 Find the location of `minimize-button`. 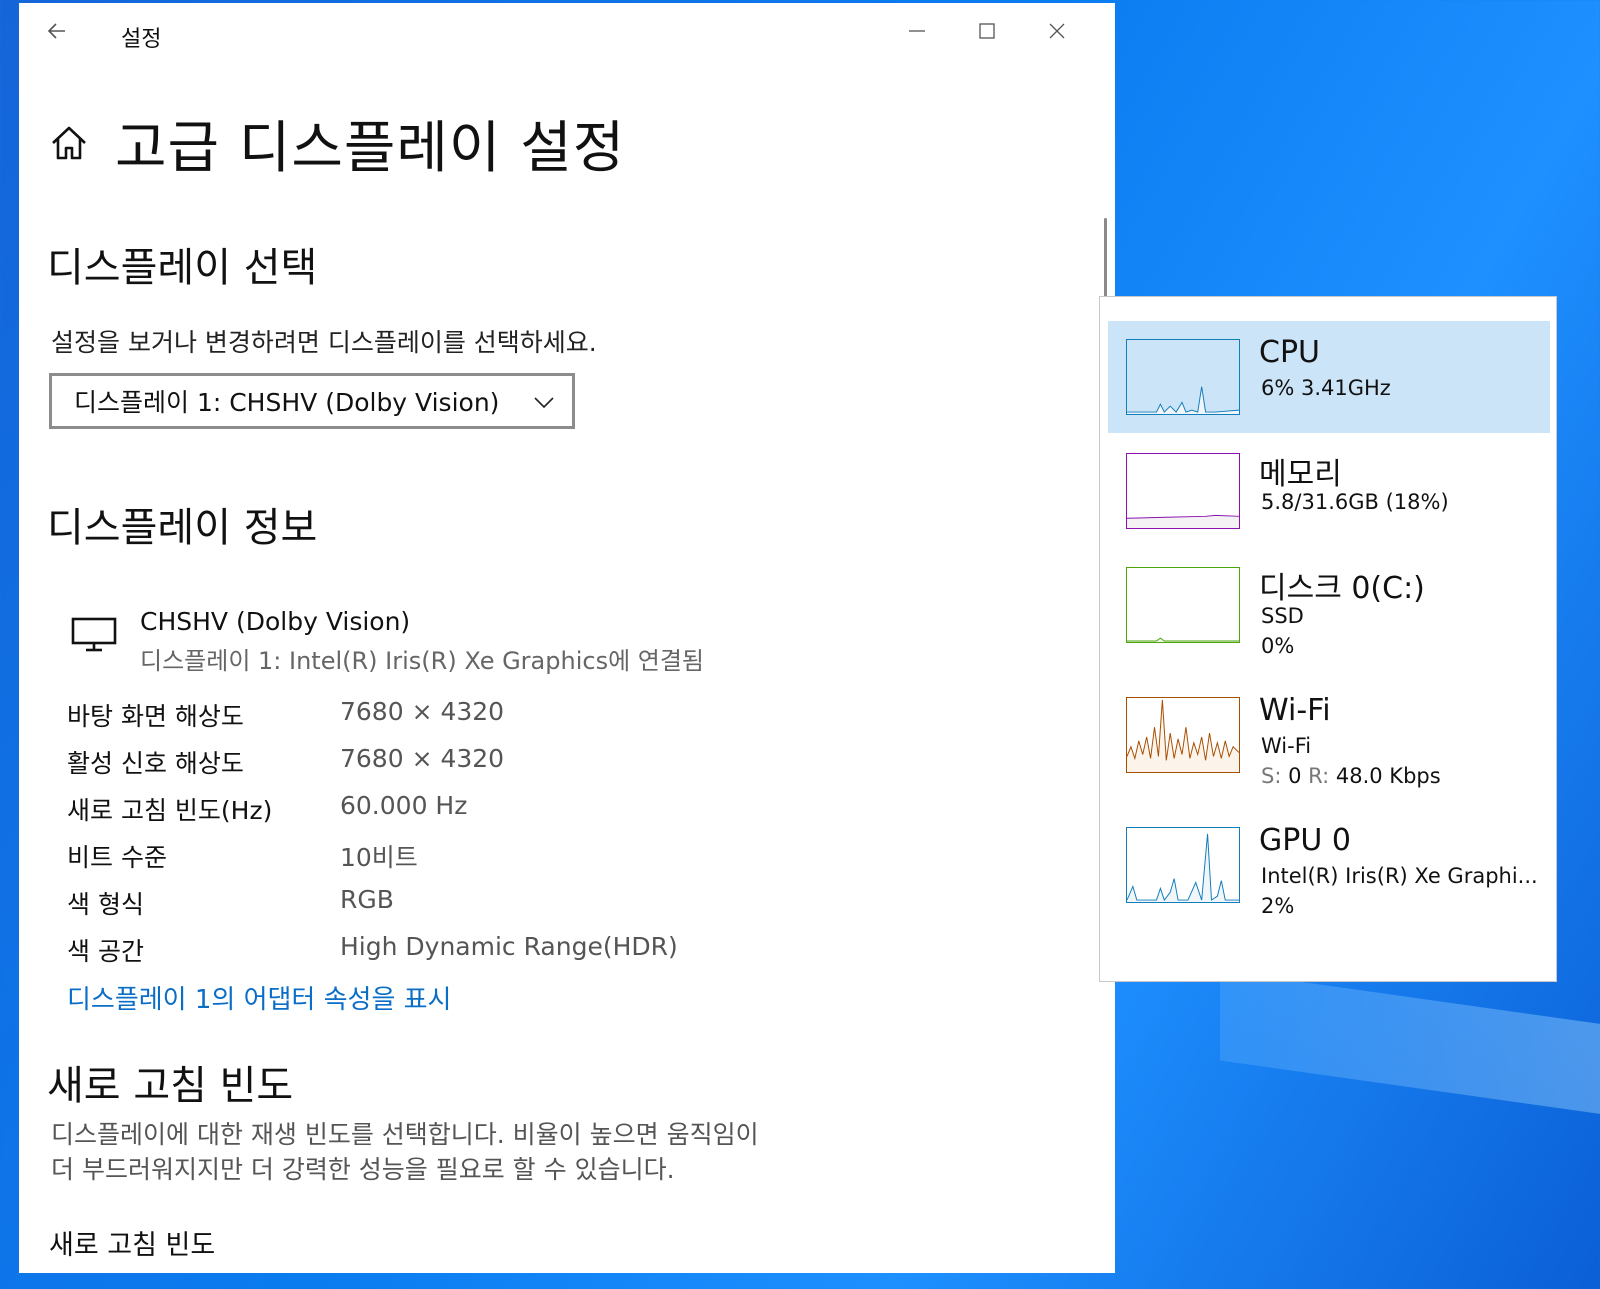

minimize-button is located at coordinates (917, 31).